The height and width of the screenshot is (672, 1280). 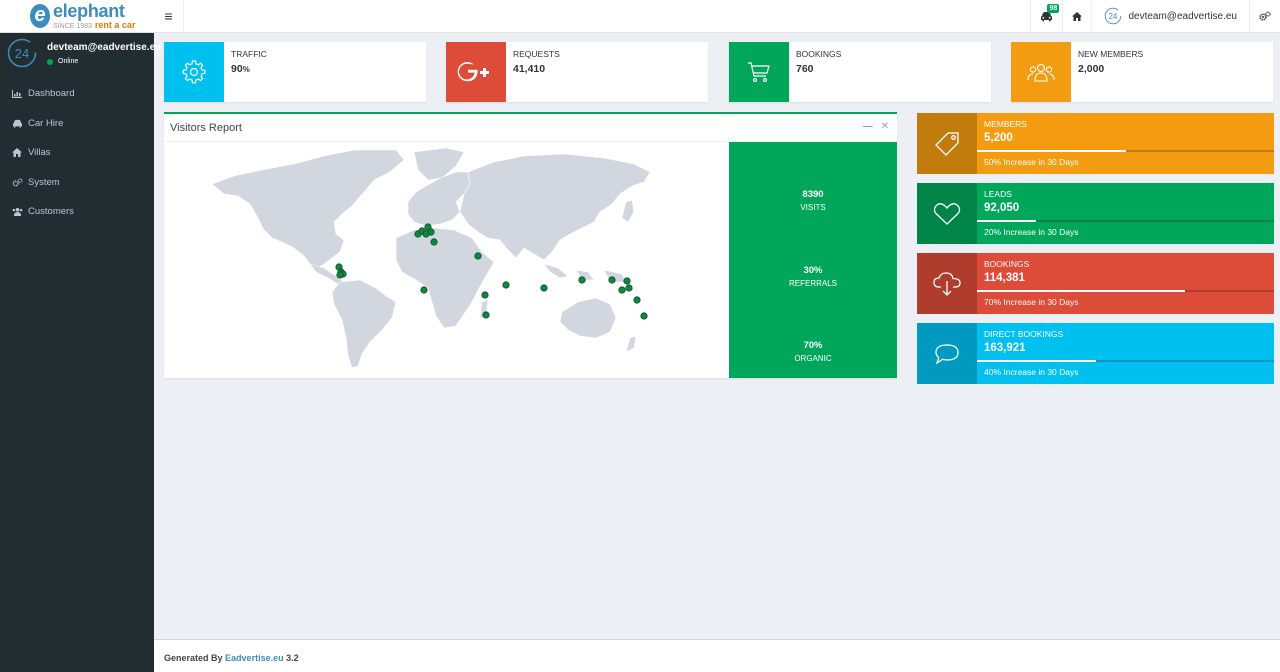 I want to click on new-zealand, so click(x=631, y=344).